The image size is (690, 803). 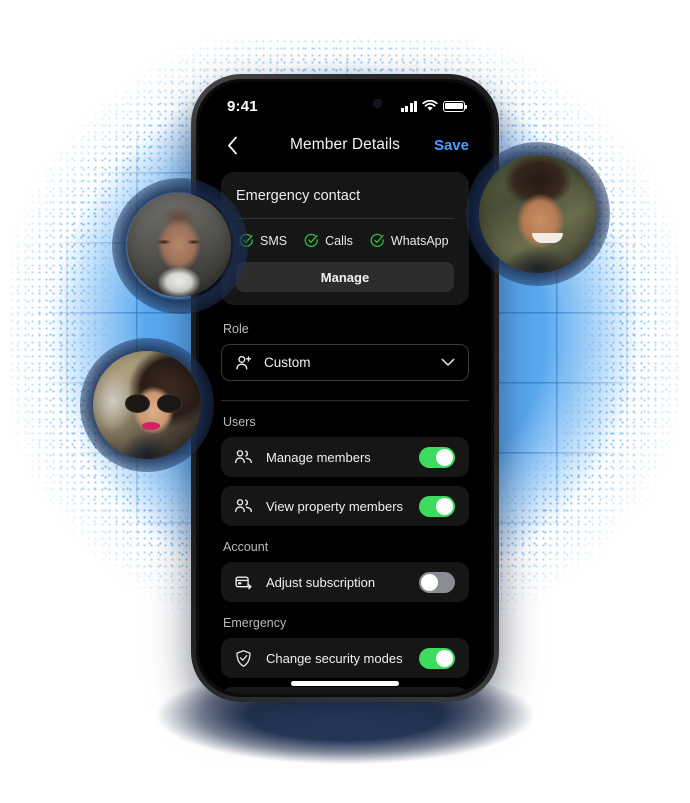 I want to click on person-add-icon, so click(x=244, y=362).